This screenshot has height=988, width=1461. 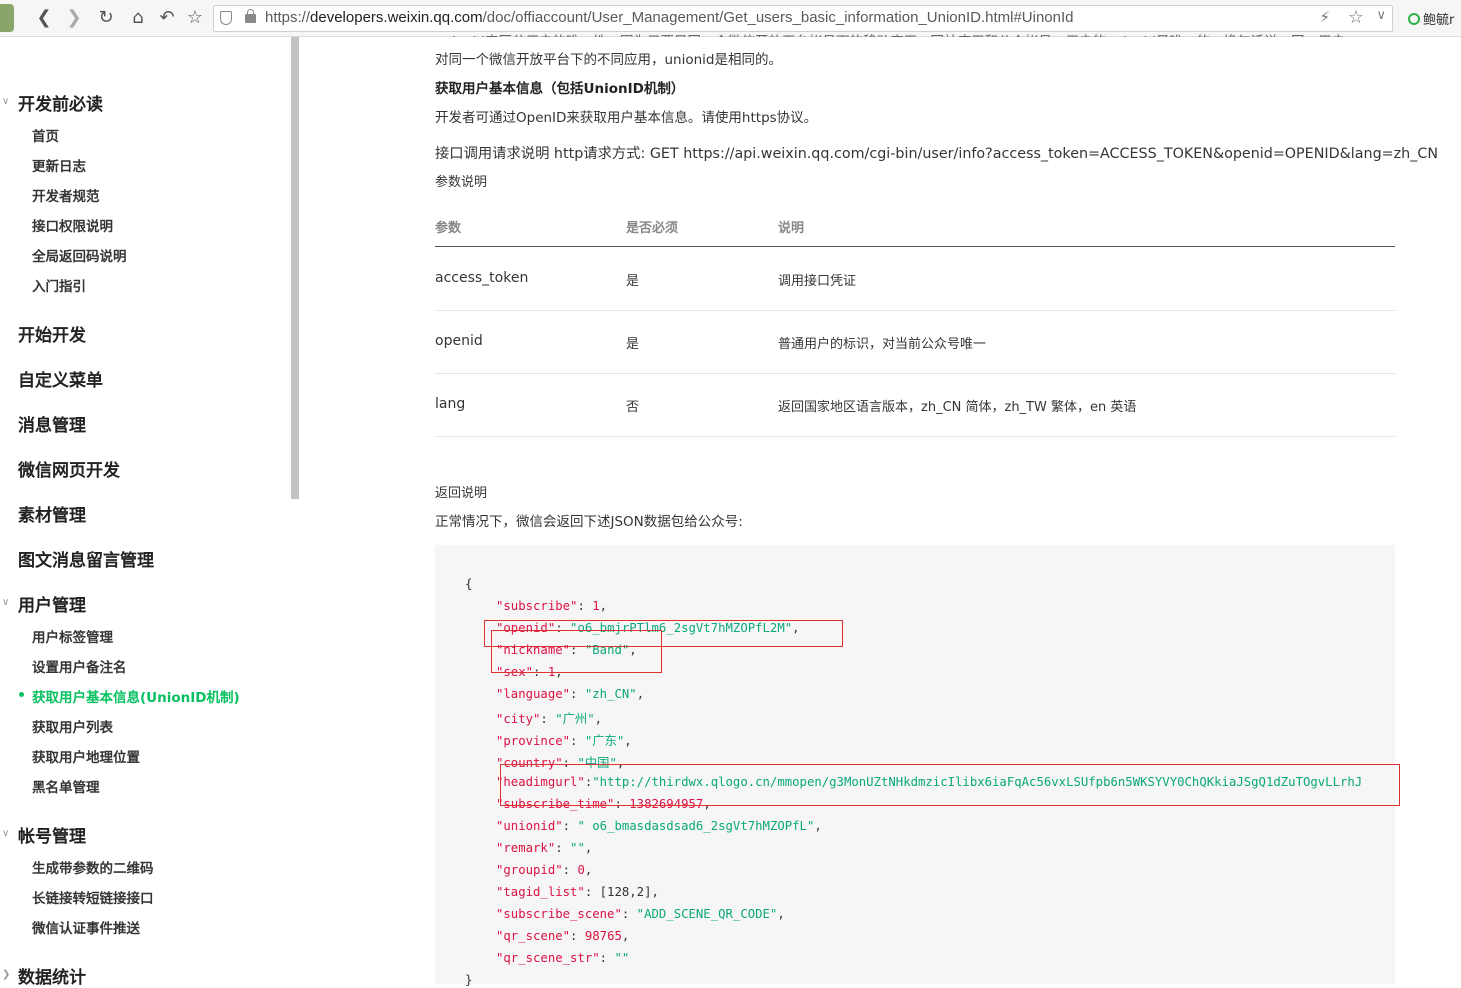 What do you see at coordinates (72, 726) in the screenshot?
I see `sidebar-item: 获取用户列表` at bounding box center [72, 726].